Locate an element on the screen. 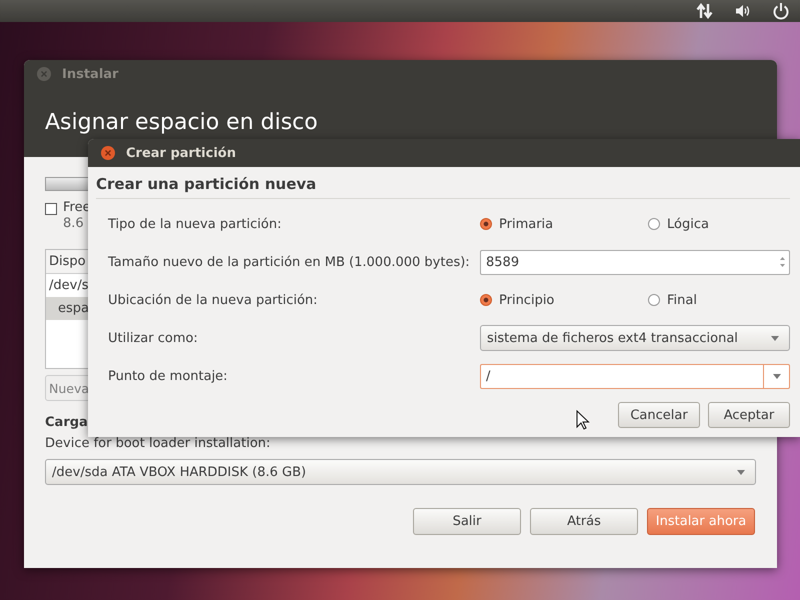 The height and width of the screenshot is (600, 800). dialog-heading: Crear una partición nueva is located at coordinates (207, 184).